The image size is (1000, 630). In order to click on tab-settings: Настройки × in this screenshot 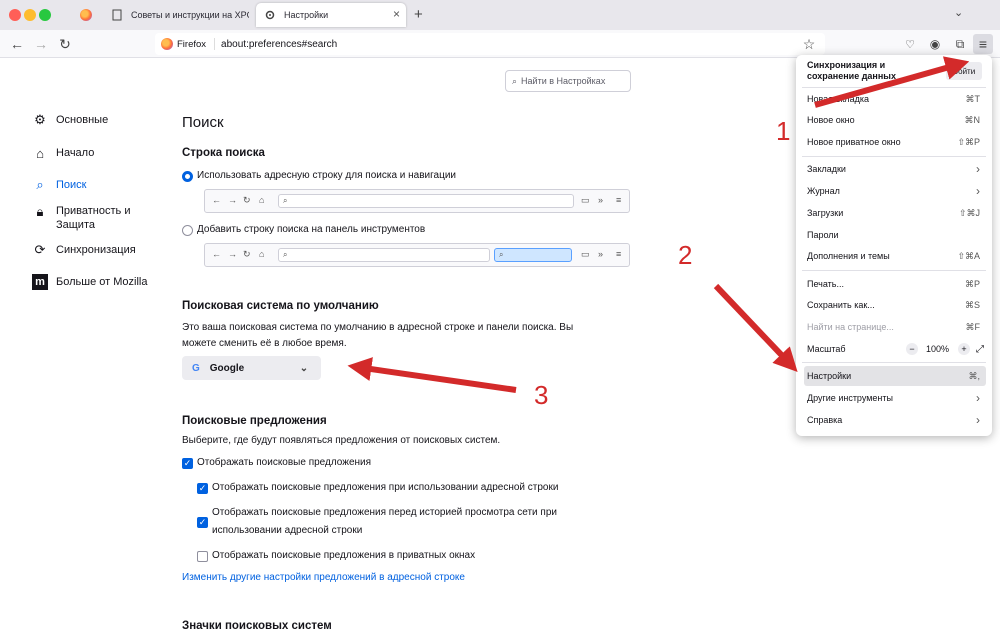, I will do `click(331, 15)`.